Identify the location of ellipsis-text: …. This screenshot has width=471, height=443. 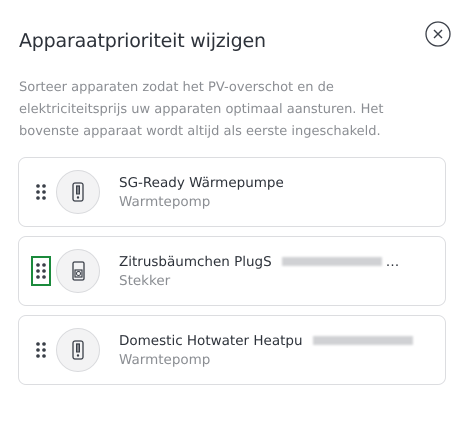
(393, 262).